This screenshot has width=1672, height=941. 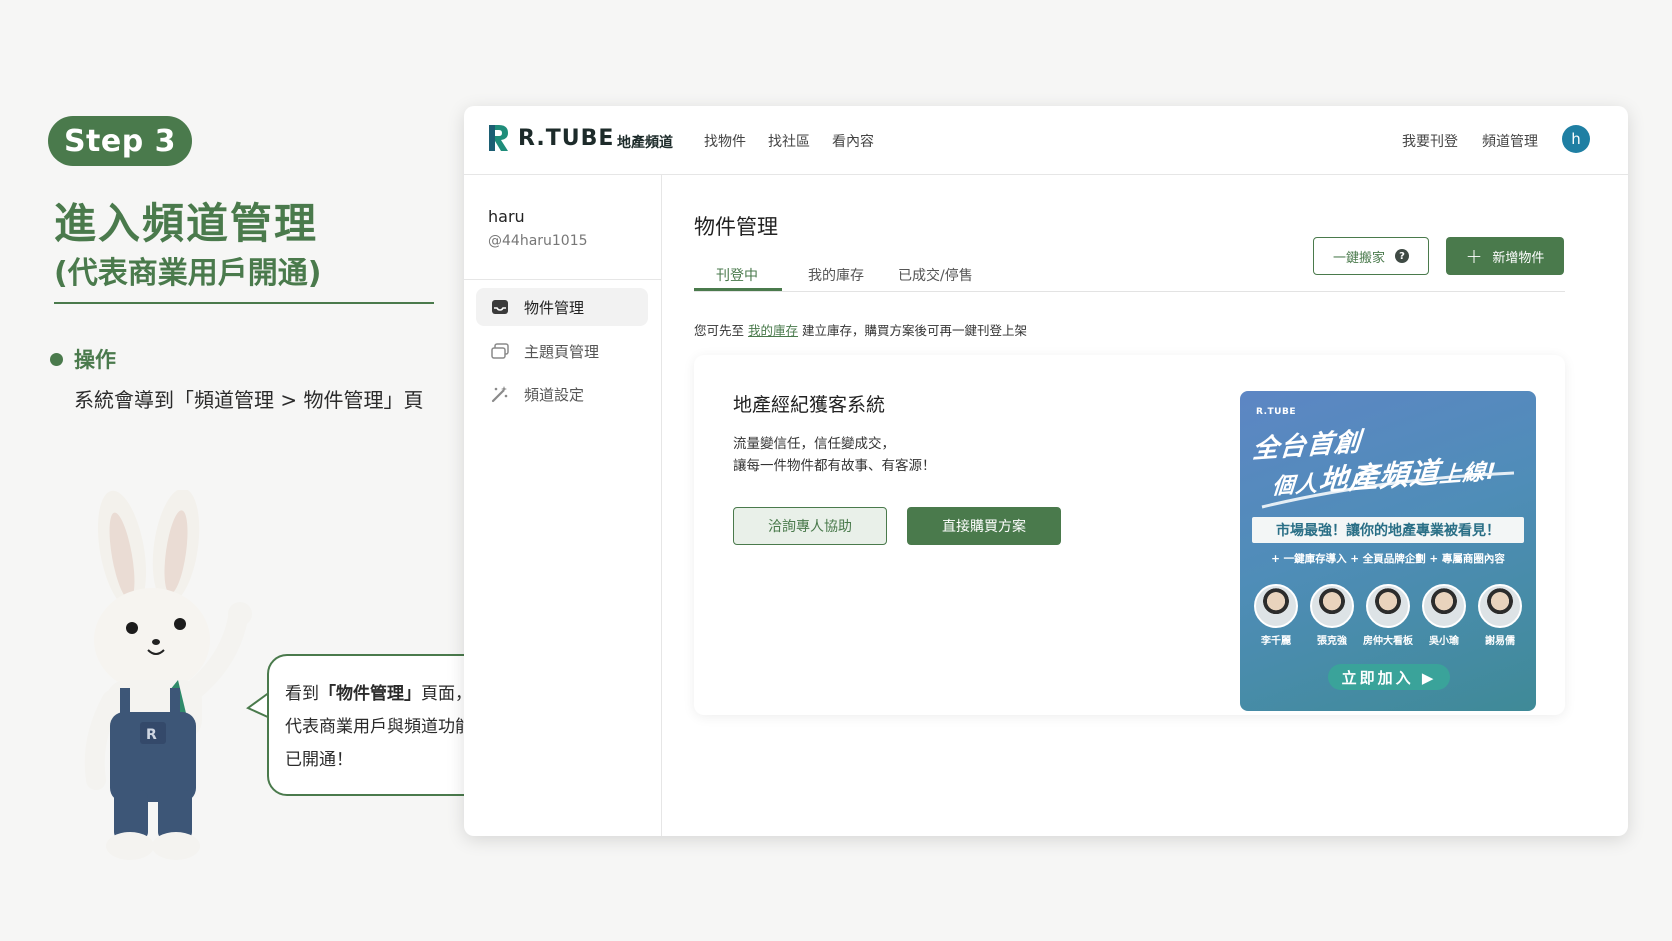 I want to click on step-badge: Step 3, so click(x=120, y=141).